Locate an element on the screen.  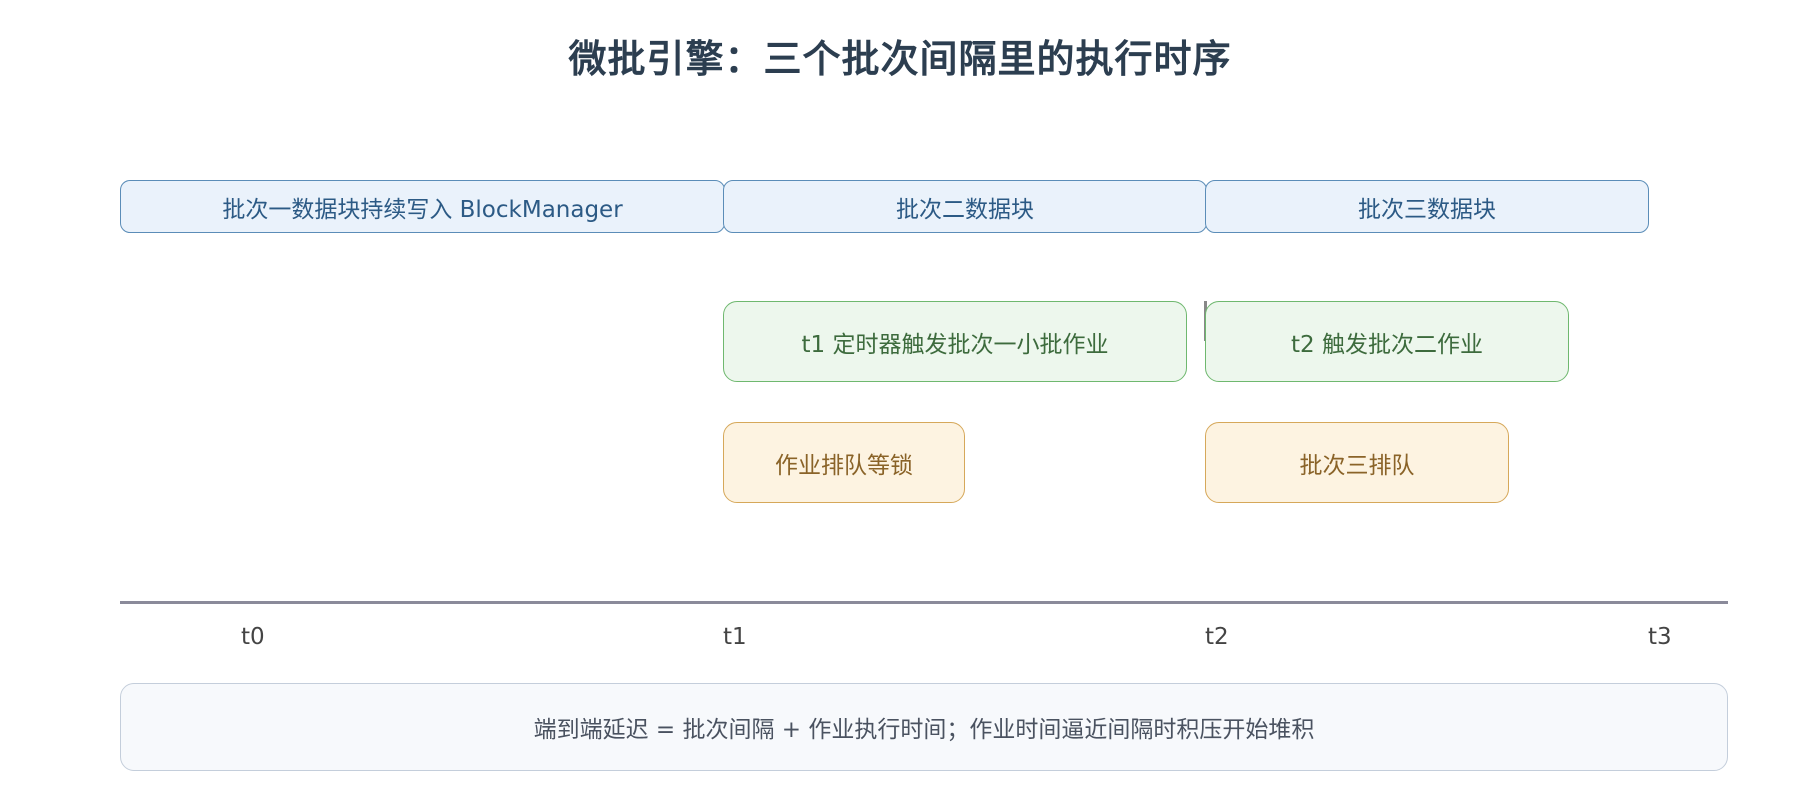
batch-3-data-label: 批次三数据块 is located at coordinates (1427, 209).